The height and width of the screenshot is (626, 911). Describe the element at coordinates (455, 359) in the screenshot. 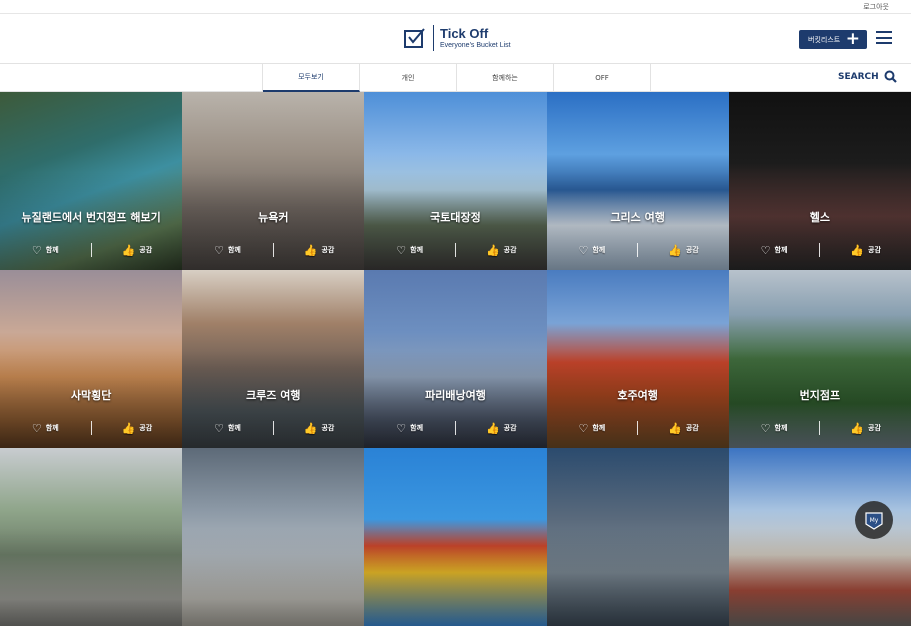

I see `bucket-tile: 파리배낭여행 ♡ 함께 👍 공감` at that location.